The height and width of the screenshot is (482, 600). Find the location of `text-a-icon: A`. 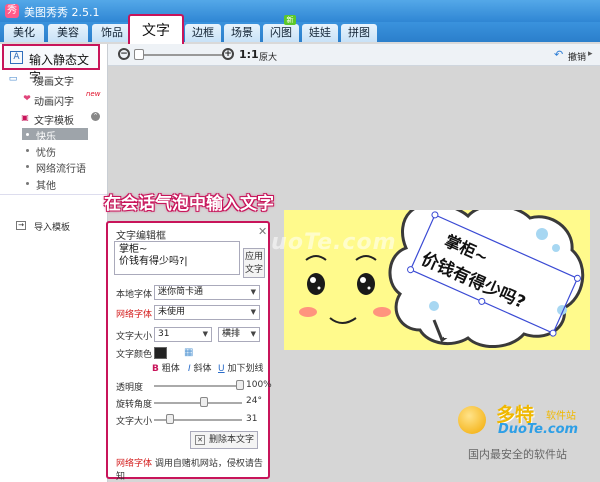

text-a-icon: A is located at coordinates (16, 57).